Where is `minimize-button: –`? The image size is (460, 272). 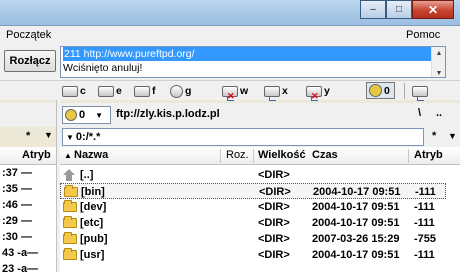 minimize-button: – is located at coordinates (373, 9).